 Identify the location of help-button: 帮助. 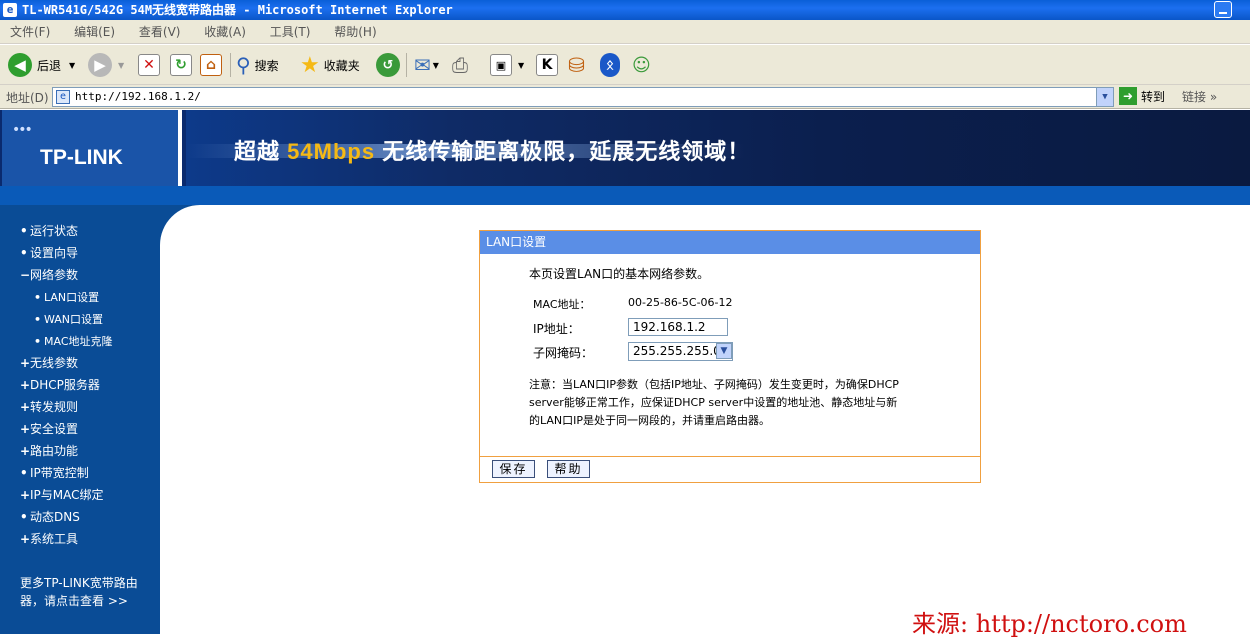
(568, 469).